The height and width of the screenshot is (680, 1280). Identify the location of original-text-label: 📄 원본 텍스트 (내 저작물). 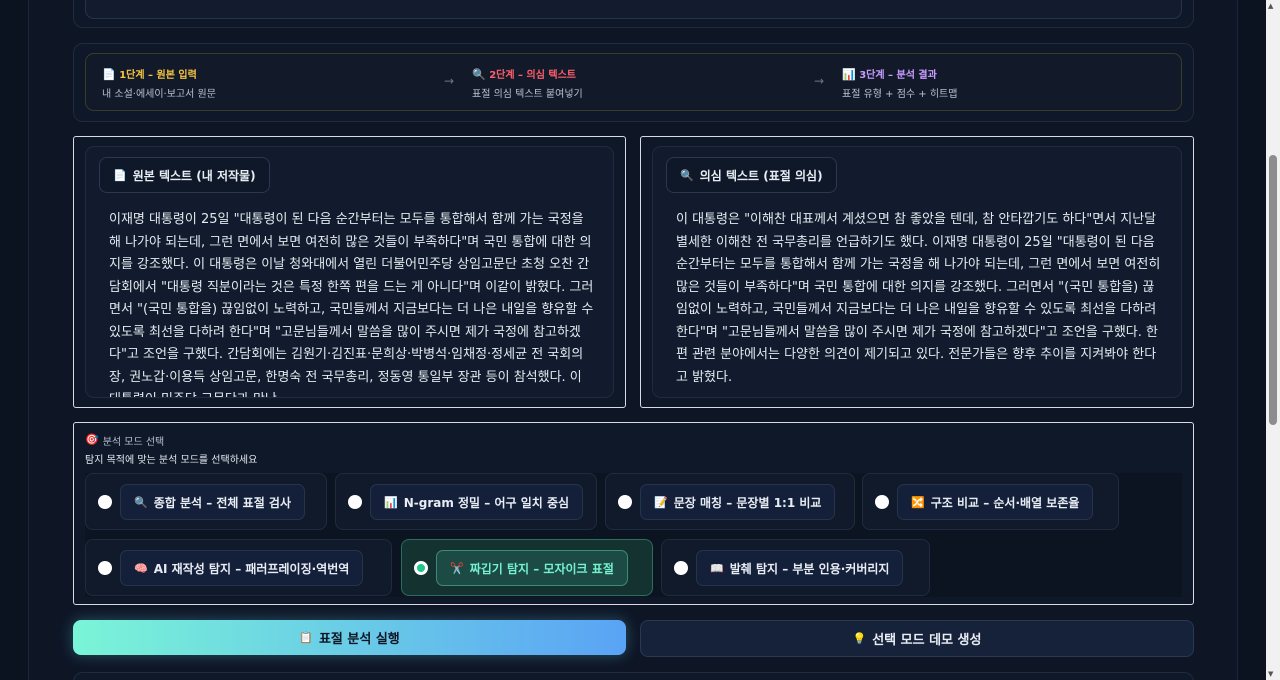
(184, 175).